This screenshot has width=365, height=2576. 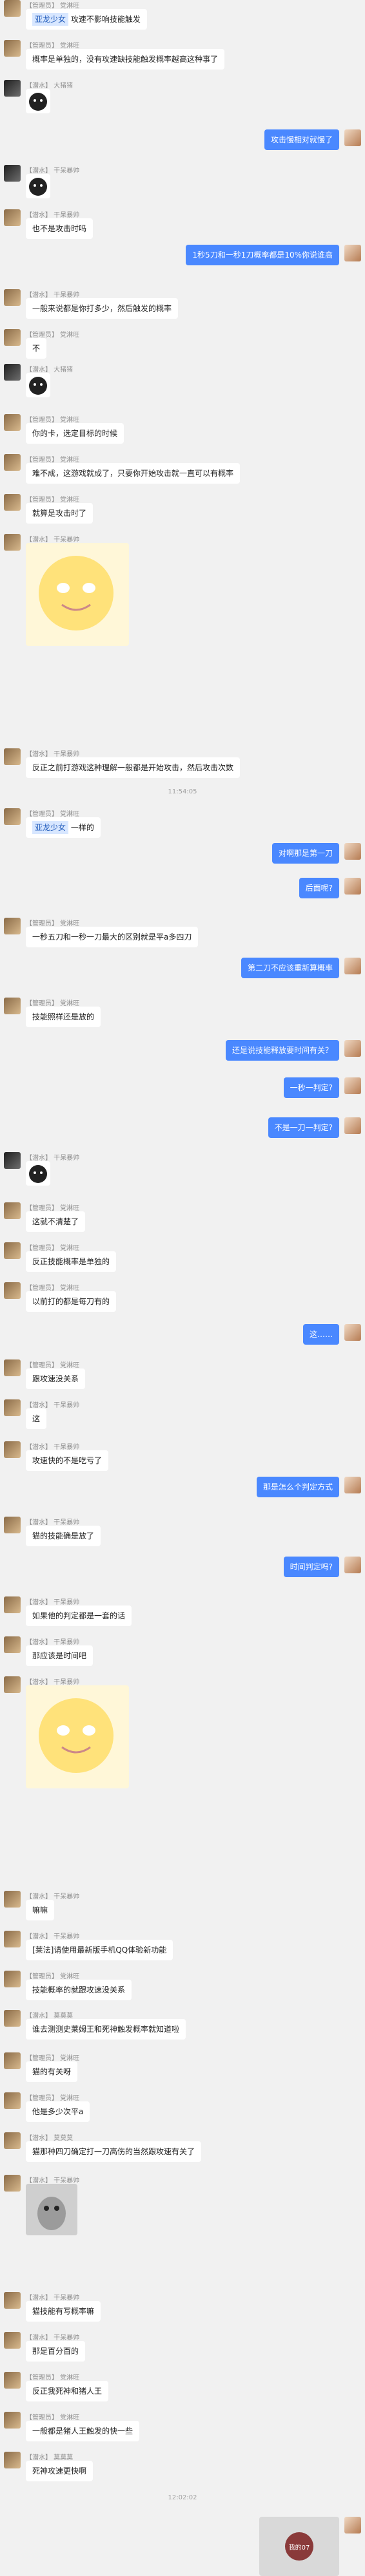 I want to click on message-bubble: 猫的技能确是放了, so click(x=64, y=1536).